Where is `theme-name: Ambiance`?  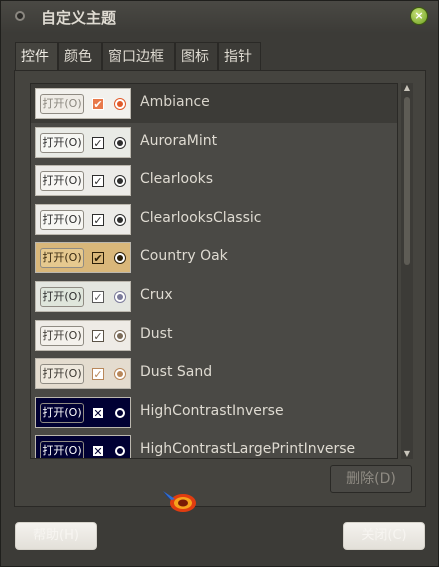
theme-name: Ambiance is located at coordinates (175, 102).